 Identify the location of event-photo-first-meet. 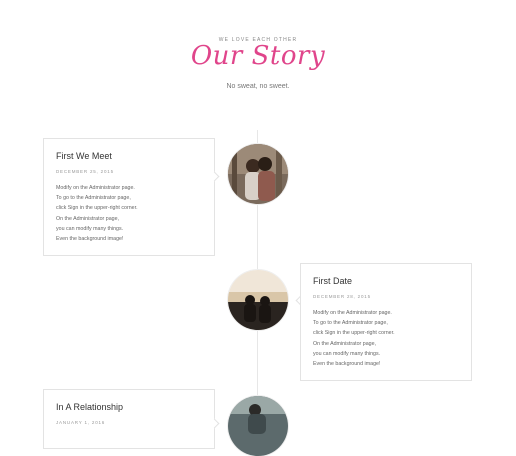
(258, 174).